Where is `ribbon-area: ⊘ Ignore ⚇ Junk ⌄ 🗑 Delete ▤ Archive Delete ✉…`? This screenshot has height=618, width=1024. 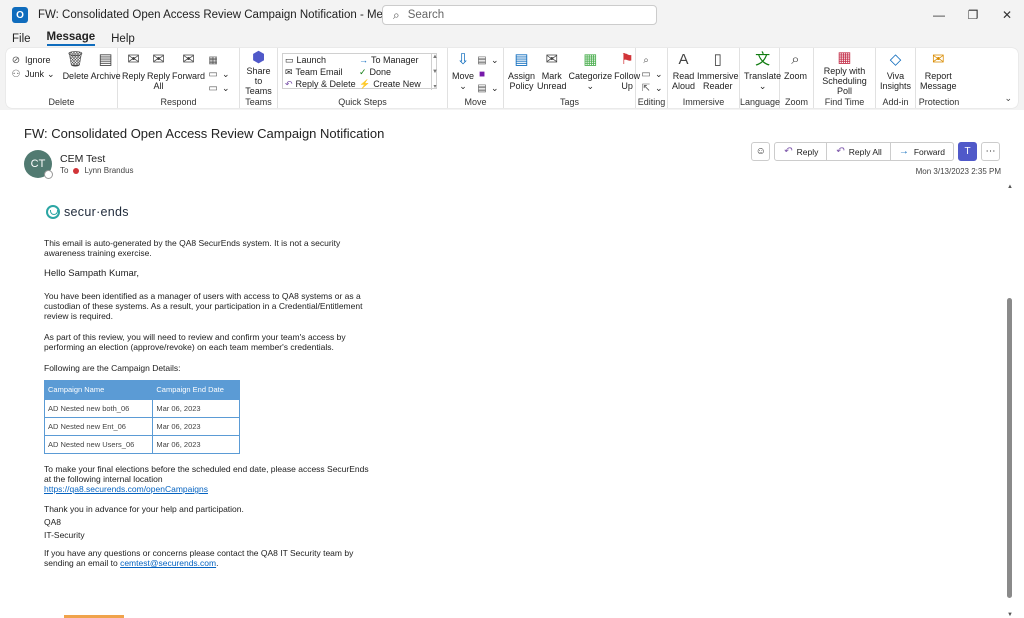
ribbon-area: ⊘ Ignore ⚇ Junk ⌄ 🗑 Delete ▤ Archive Delete ✉… is located at coordinates (512, 78).